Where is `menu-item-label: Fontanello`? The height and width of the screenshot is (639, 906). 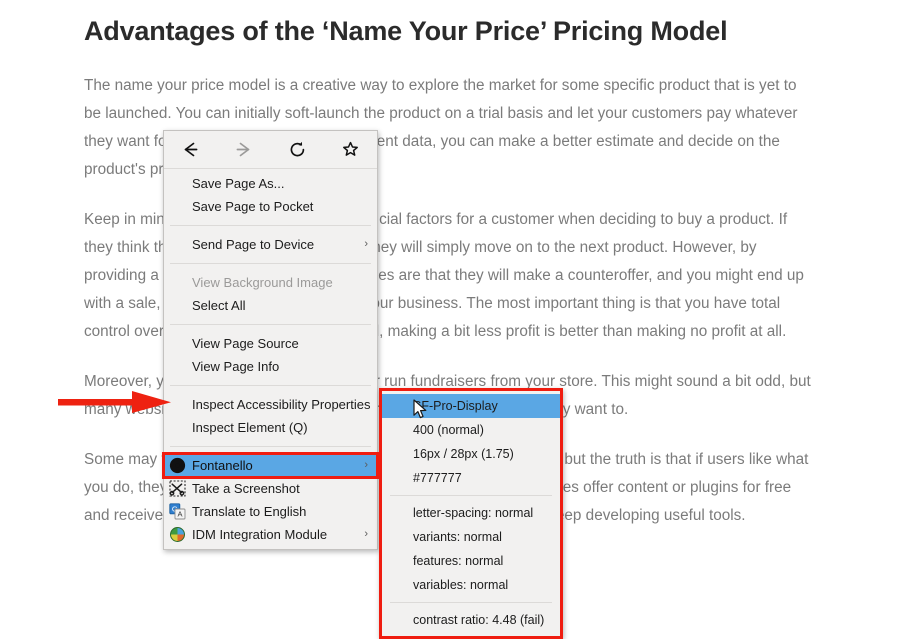 menu-item-label: Fontanello is located at coordinates (222, 465).